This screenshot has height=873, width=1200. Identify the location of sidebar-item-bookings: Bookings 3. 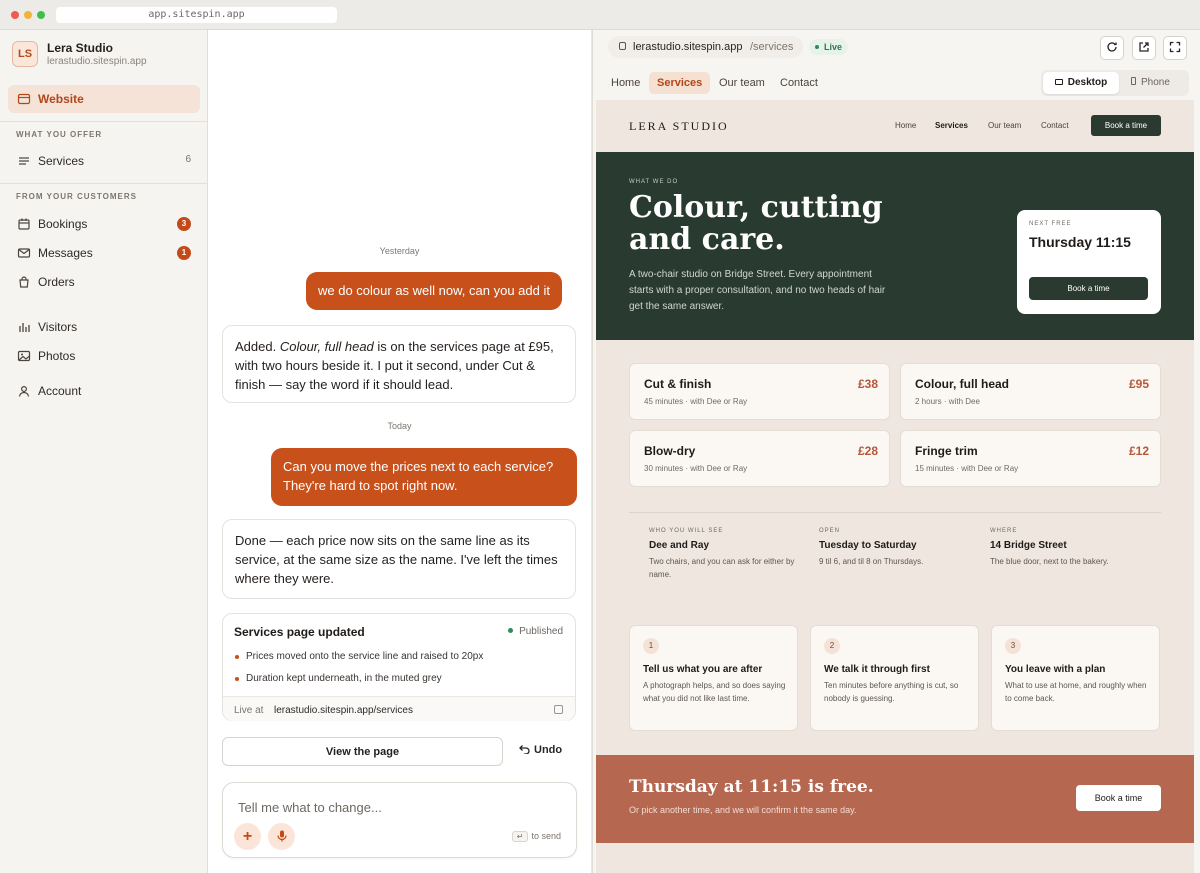
(104, 224).